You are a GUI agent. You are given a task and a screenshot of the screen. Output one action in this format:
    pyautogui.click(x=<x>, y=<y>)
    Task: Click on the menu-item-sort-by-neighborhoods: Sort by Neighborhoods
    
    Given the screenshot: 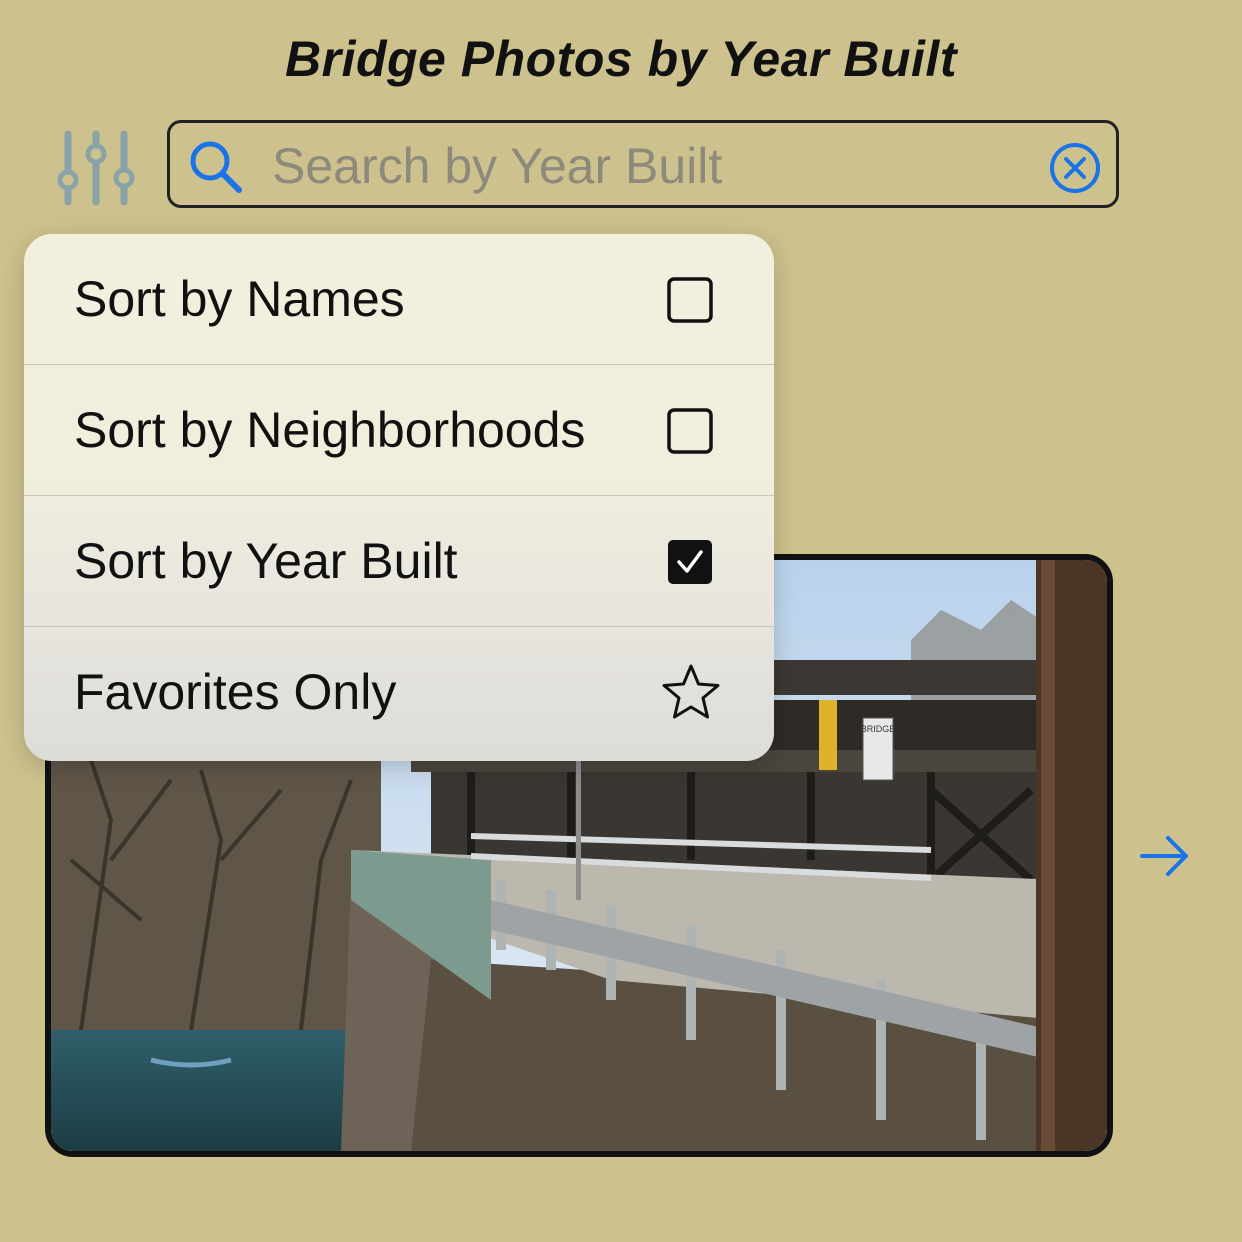 What is the action you would take?
    pyautogui.click(x=399, y=430)
    